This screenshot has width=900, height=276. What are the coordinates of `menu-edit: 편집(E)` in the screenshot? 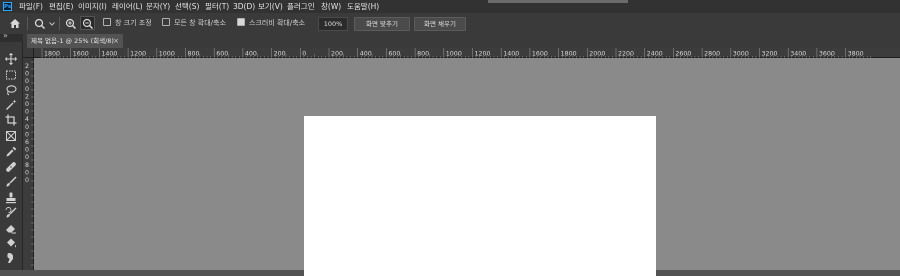 It's located at (61, 6).